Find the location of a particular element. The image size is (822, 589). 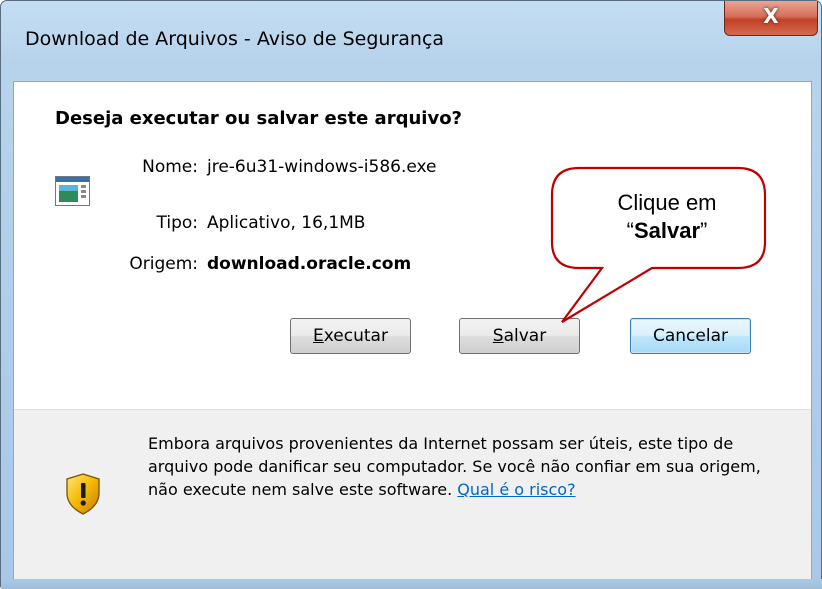

run-mnemonic: E is located at coordinates (318, 336).